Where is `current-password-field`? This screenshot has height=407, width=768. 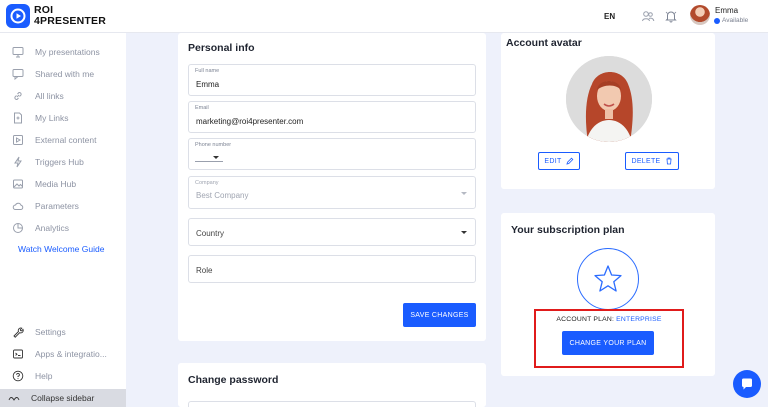 current-password-field is located at coordinates (332, 404).